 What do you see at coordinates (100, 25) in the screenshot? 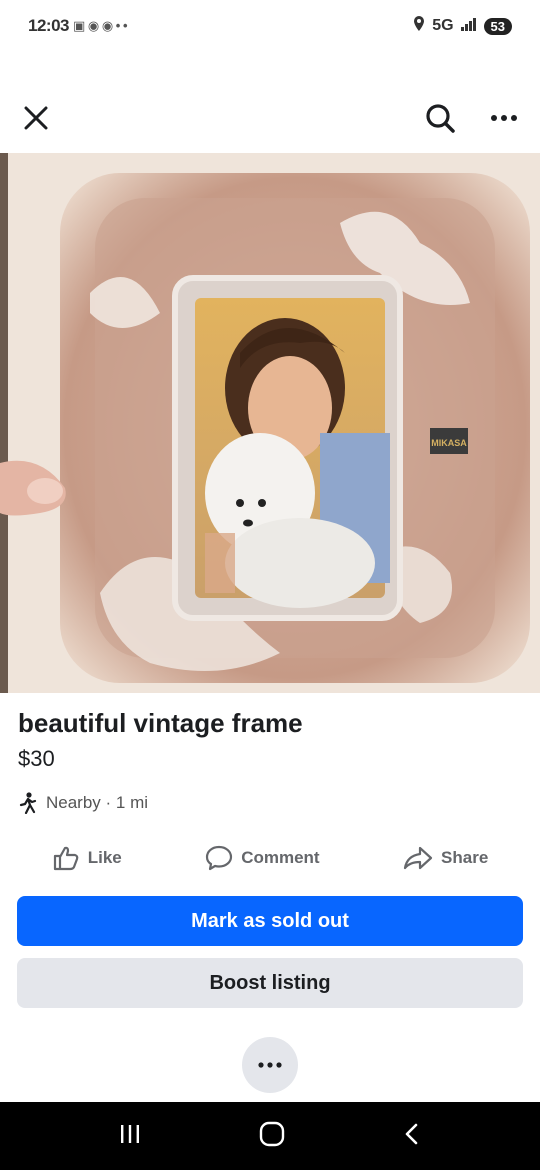
I see `notification-icons: ▣ ◉ ◉ • •` at bounding box center [100, 25].